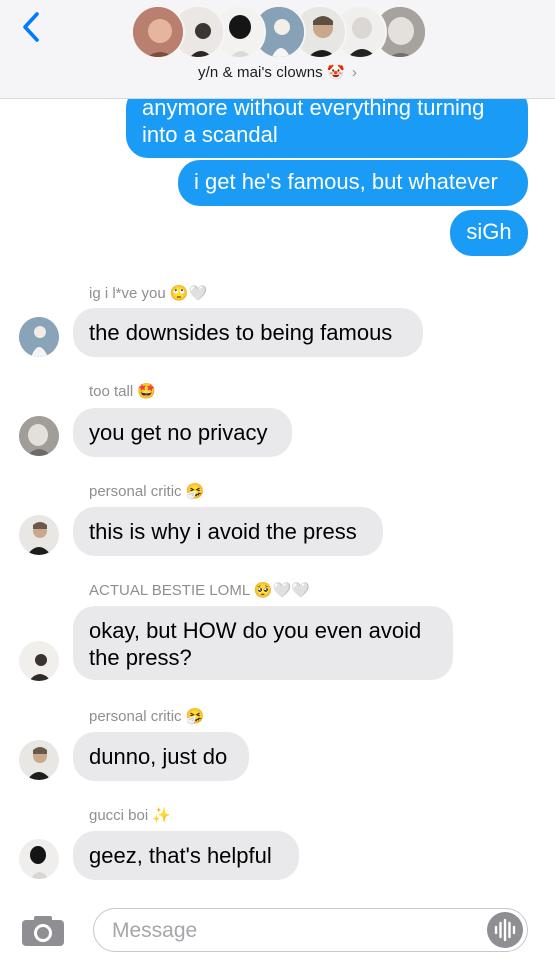 This screenshot has height=960, width=555. What do you see at coordinates (260, 72) in the screenshot?
I see `group-name-text: y/n & mai's clowns` at bounding box center [260, 72].